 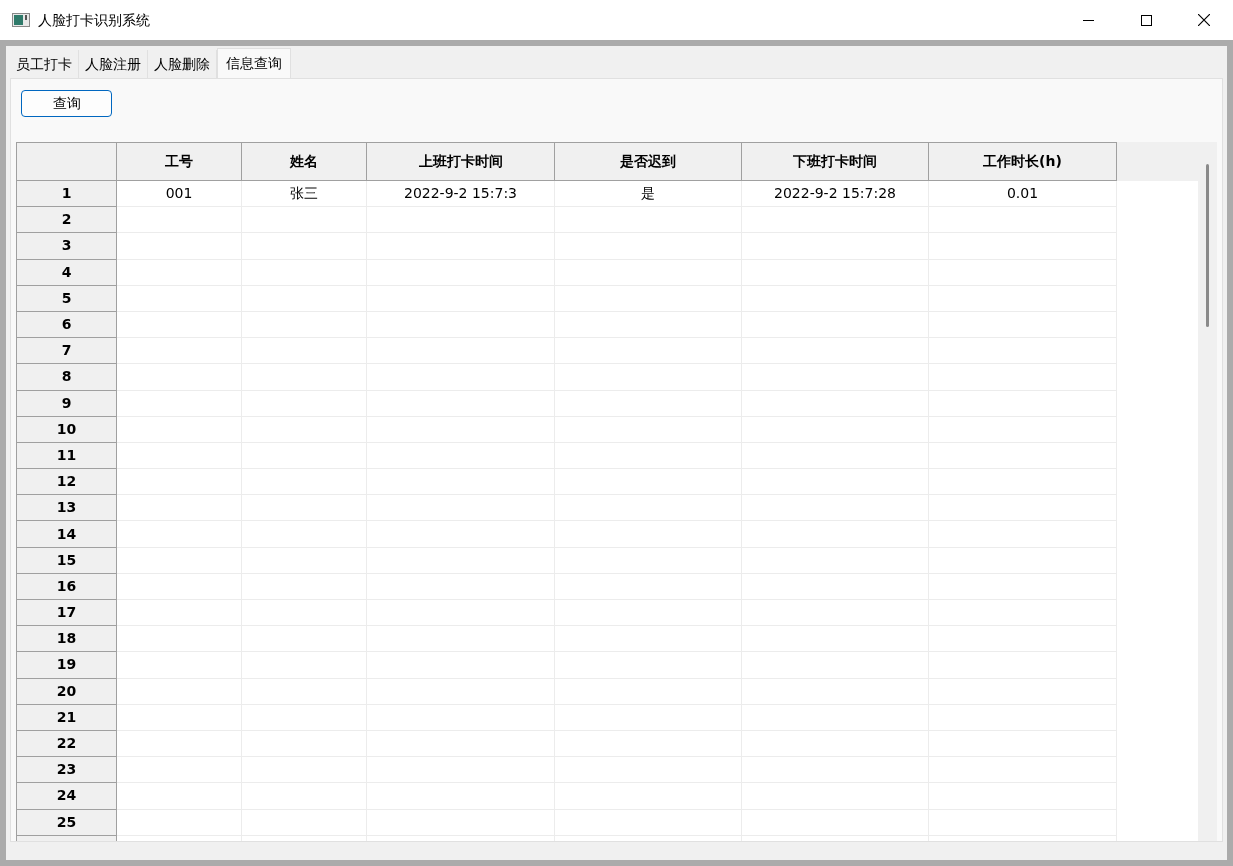 I want to click on row-header: 18, so click(x=66, y=639).